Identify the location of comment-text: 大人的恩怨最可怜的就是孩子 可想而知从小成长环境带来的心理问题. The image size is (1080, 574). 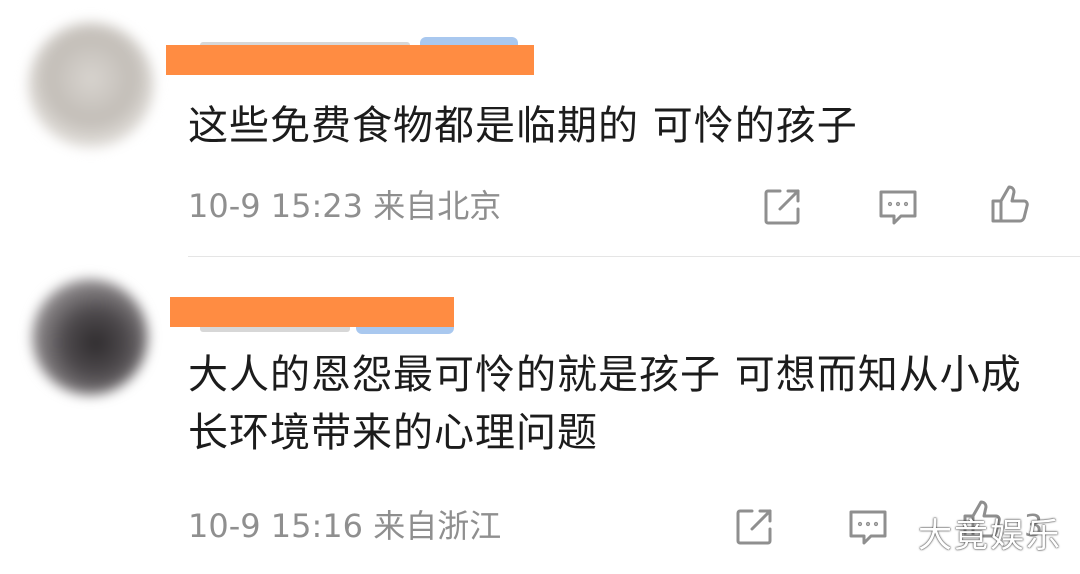
(605, 404).